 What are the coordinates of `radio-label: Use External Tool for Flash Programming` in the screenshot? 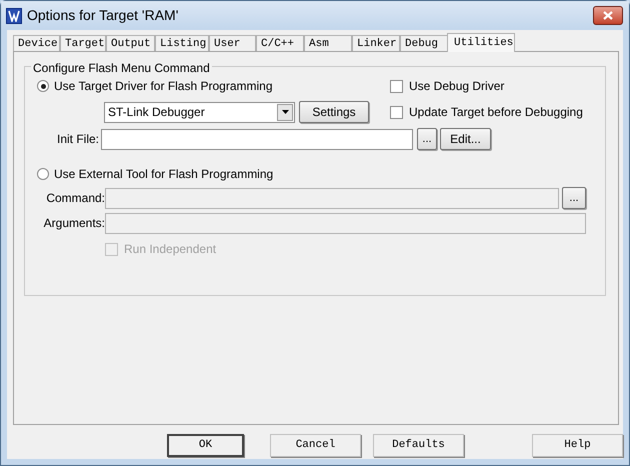 It's located at (164, 174).